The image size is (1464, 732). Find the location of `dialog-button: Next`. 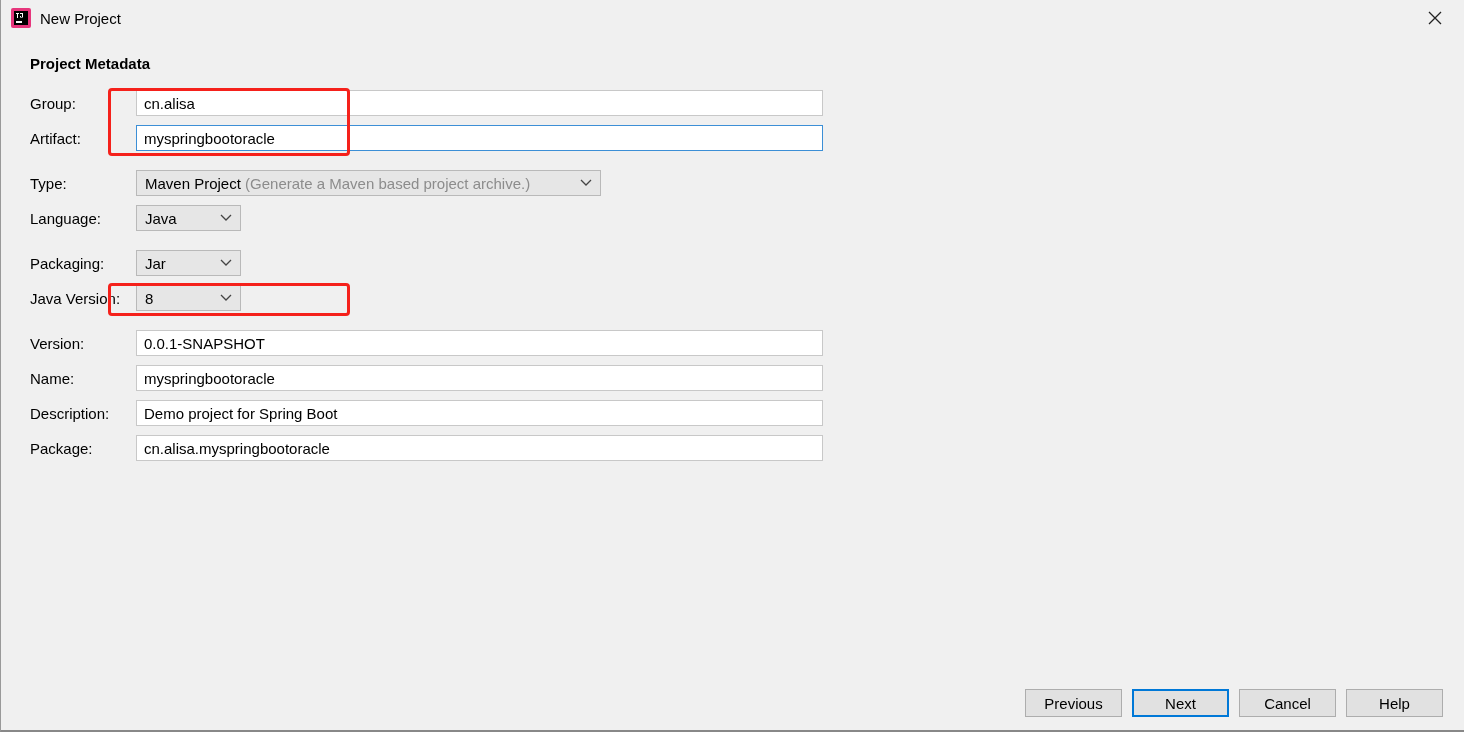

dialog-button: Next is located at coordinates (1180, 703).